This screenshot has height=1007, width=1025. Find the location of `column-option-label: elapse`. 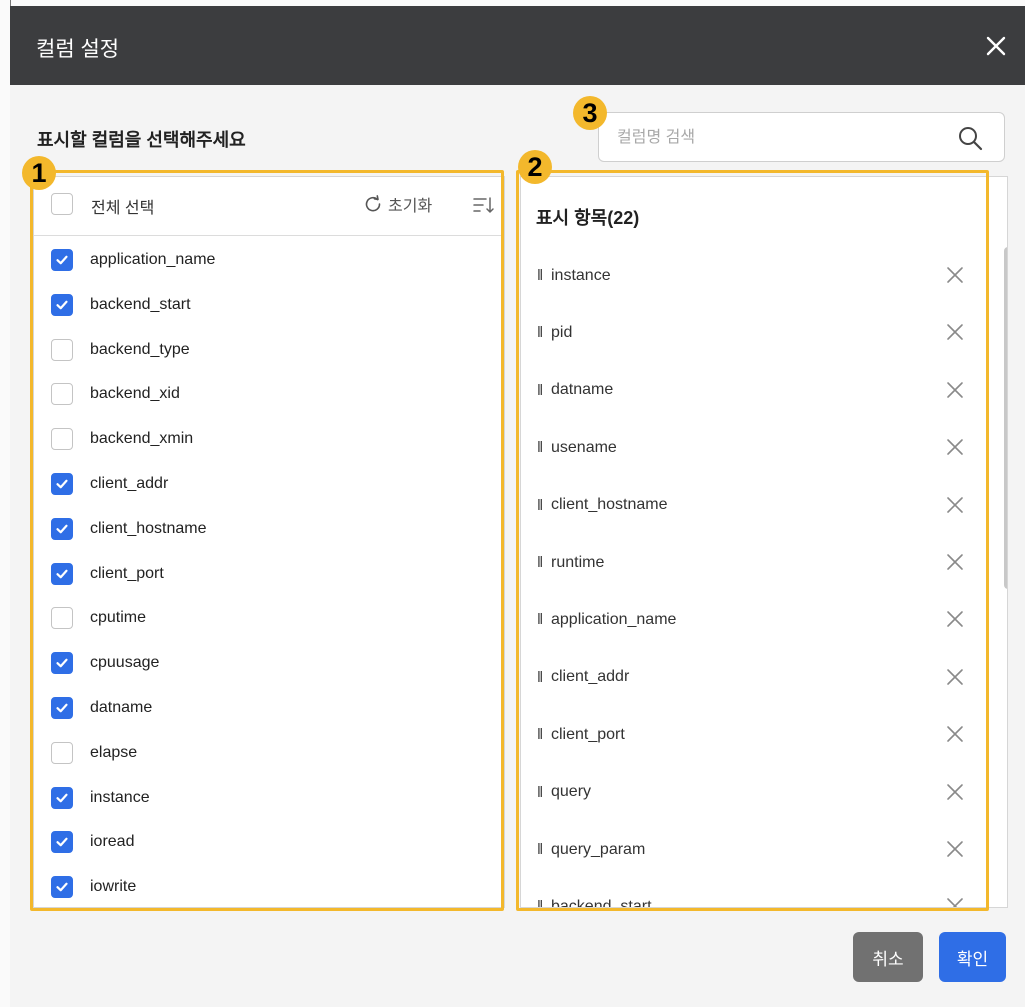

column-option-label: elapse is located at coordinates (114, 752).